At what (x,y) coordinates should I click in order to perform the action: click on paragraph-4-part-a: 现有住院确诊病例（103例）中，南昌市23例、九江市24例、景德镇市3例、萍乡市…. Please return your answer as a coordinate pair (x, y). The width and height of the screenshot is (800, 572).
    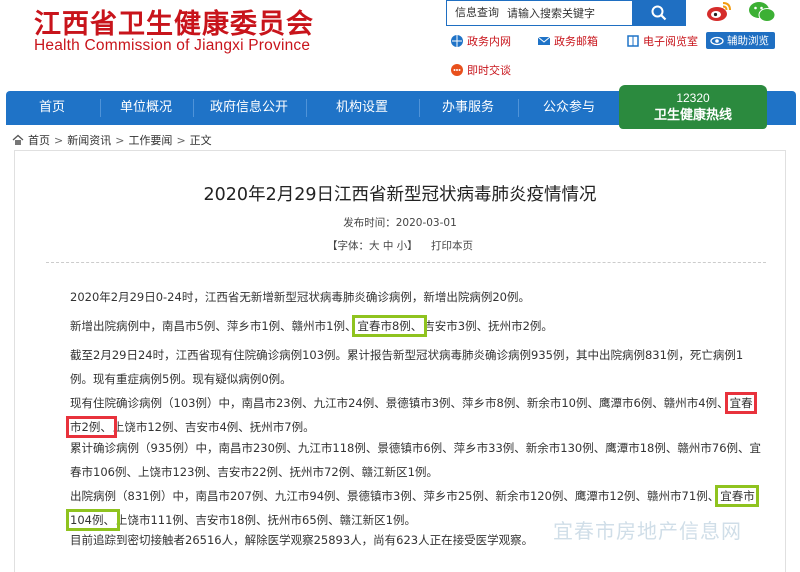
    Looking at the image, I should click on (399, 403).